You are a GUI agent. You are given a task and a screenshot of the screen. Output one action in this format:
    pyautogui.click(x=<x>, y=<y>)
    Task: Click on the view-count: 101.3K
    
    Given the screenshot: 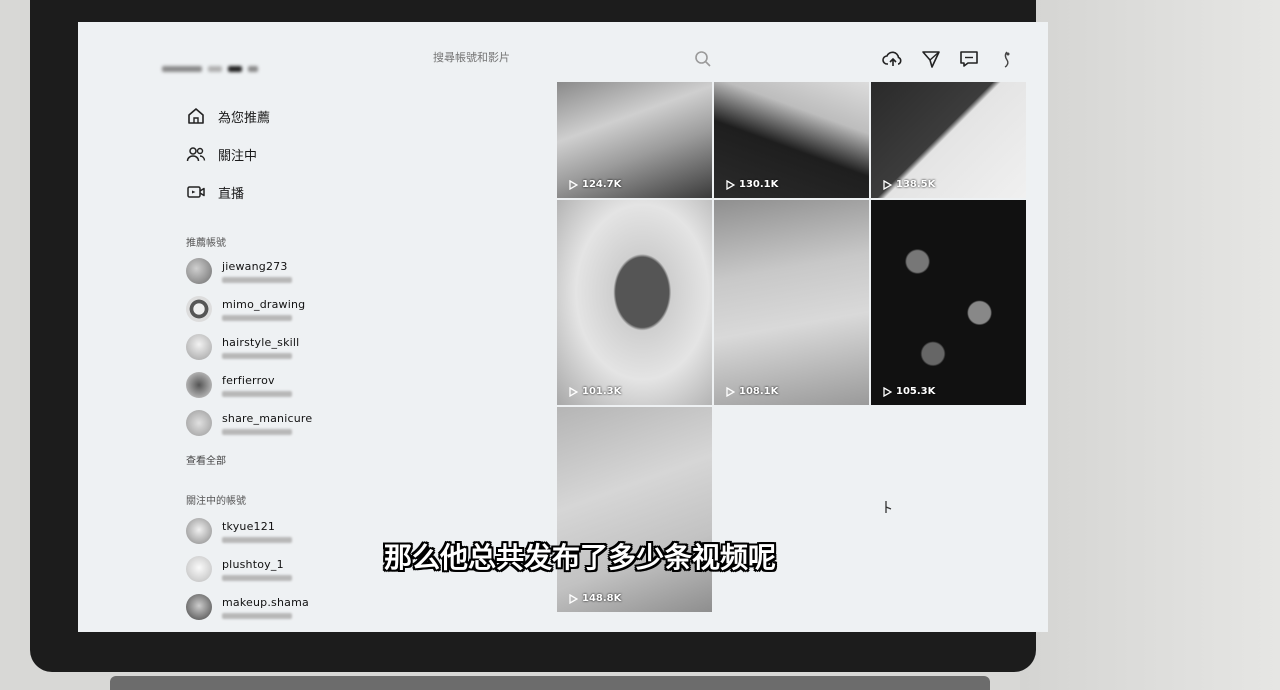 What is the action you would take?
    pyautogui.click(x=595, y=391)
    